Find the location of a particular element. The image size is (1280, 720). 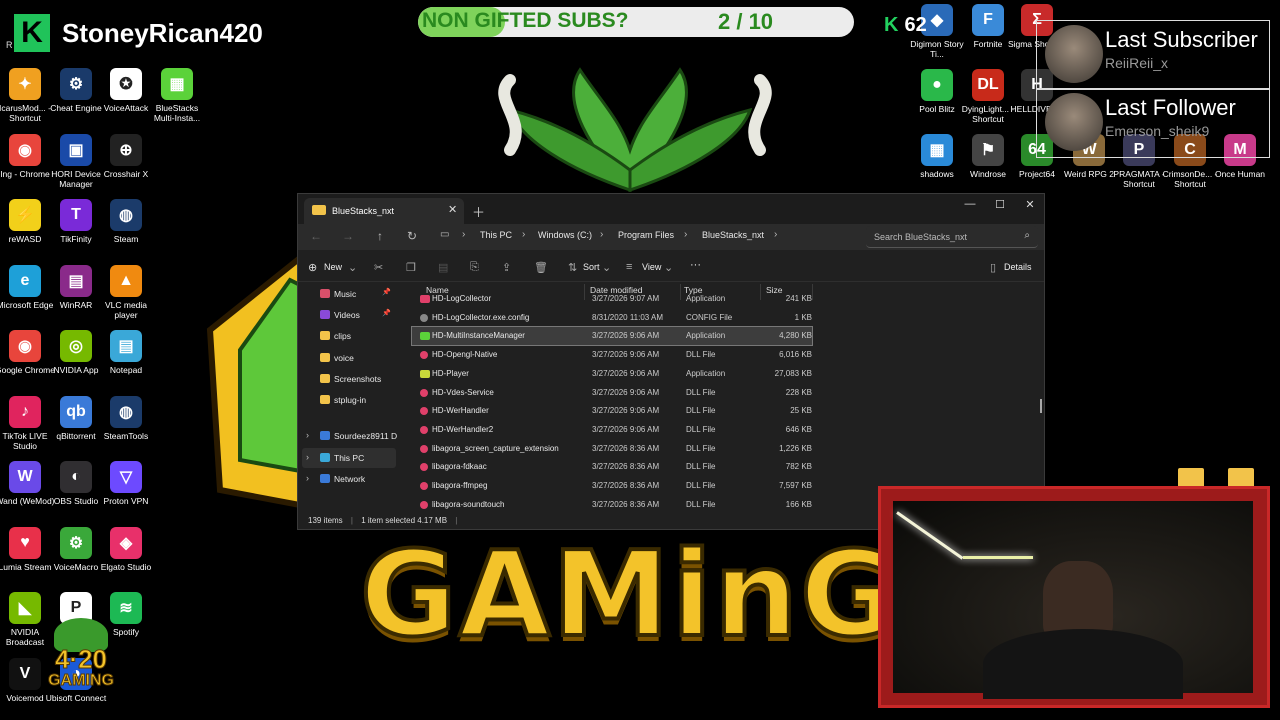

kick-logo-icon: K is located at coordinates (32, 33).